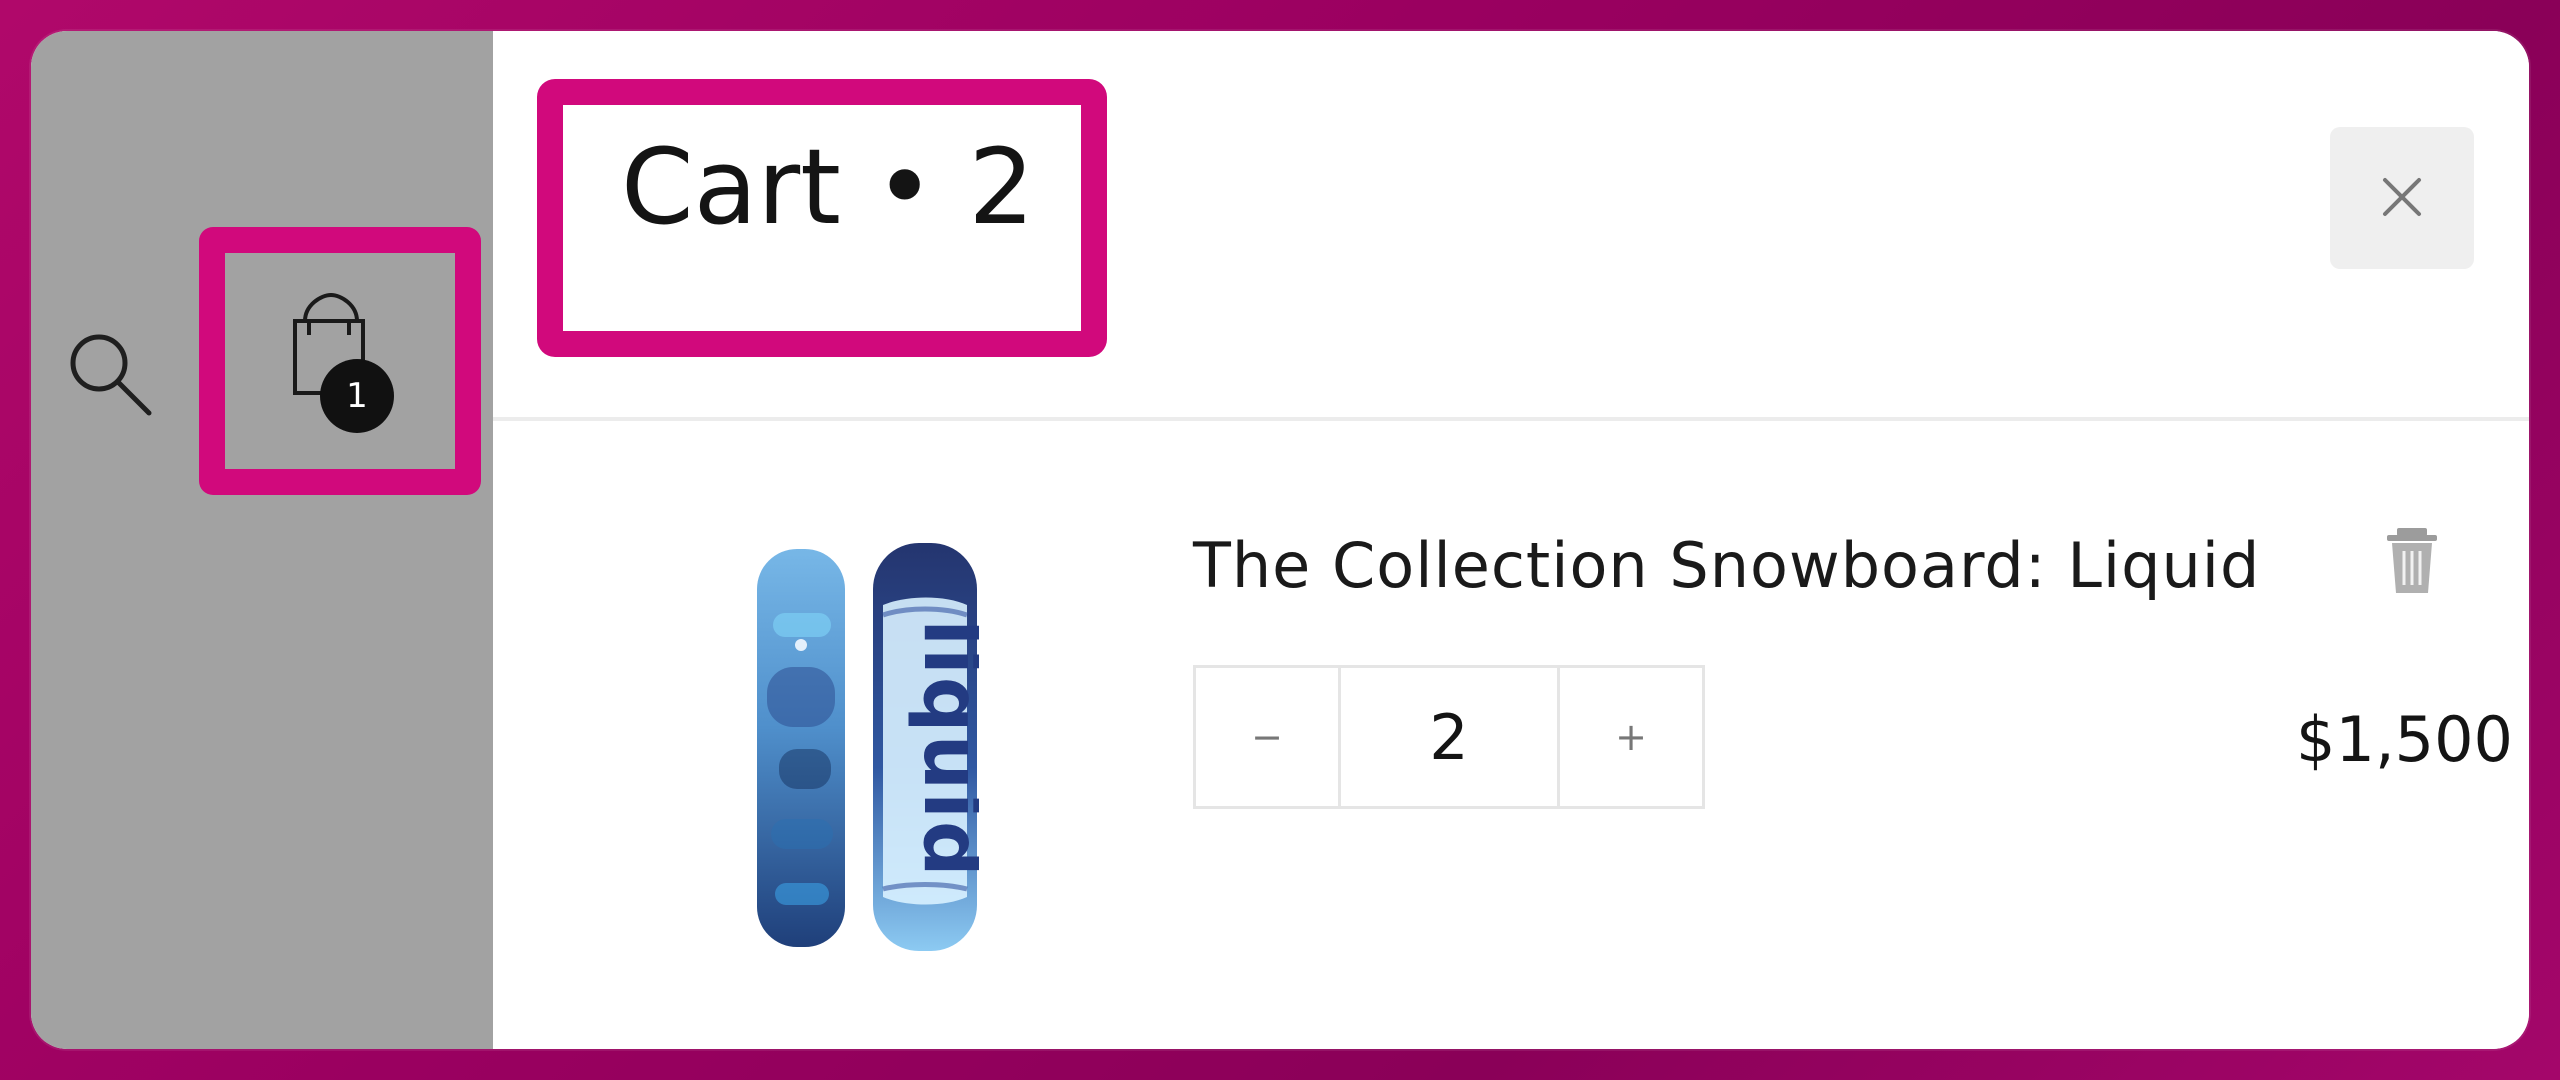  Describe the element at coordinates (2404, 739) in the screenshot. I see `line-item-price: $1,500` at that location.